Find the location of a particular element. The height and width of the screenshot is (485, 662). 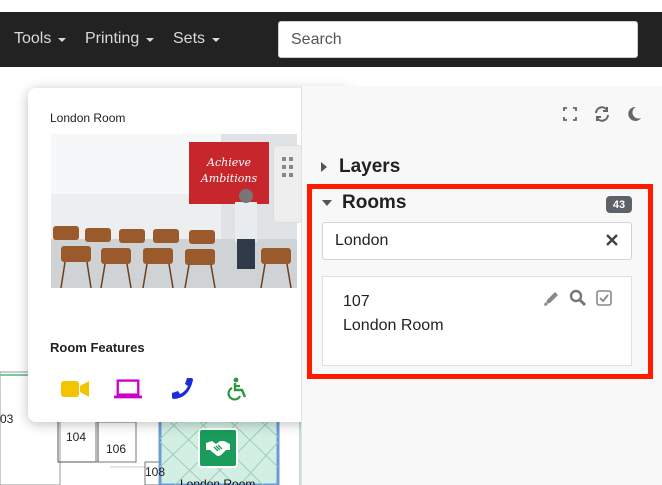

close-icon is located at coordinates (612, 240).